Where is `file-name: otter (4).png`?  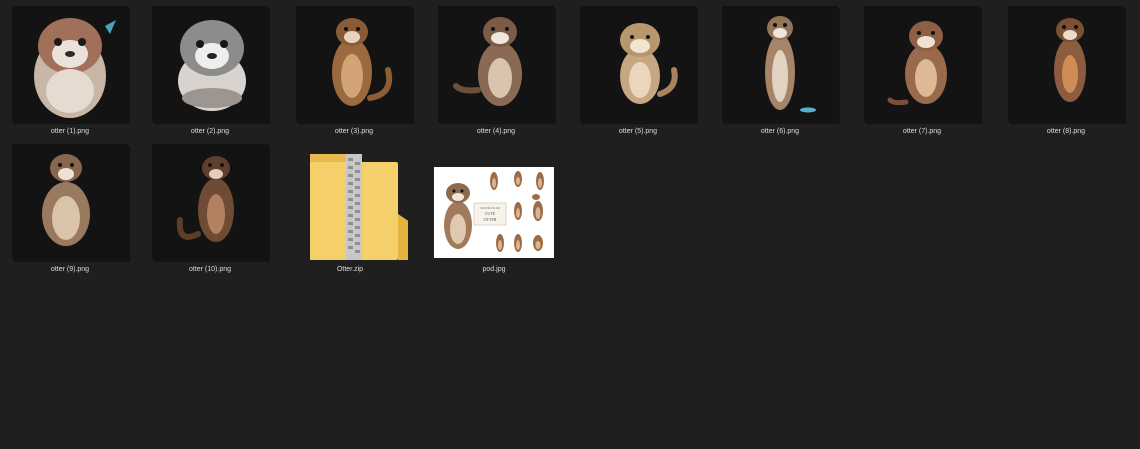
file-name: otter (4).png is located at coordinates (496, 131).